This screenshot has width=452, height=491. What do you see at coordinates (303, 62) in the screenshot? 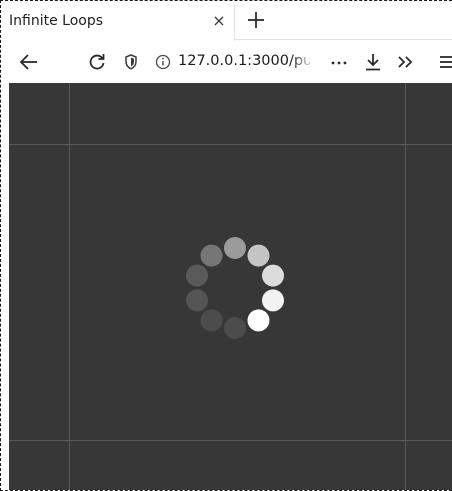
I see `url-fade` at bounding box center [303, 62].